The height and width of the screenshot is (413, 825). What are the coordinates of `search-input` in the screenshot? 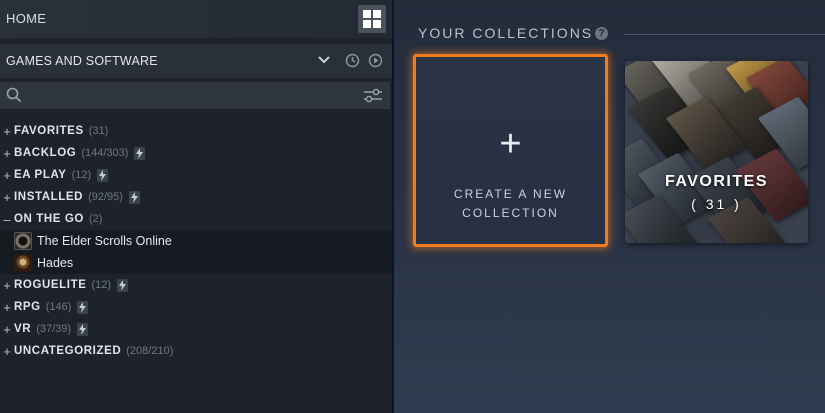 It's located at (190, 96).